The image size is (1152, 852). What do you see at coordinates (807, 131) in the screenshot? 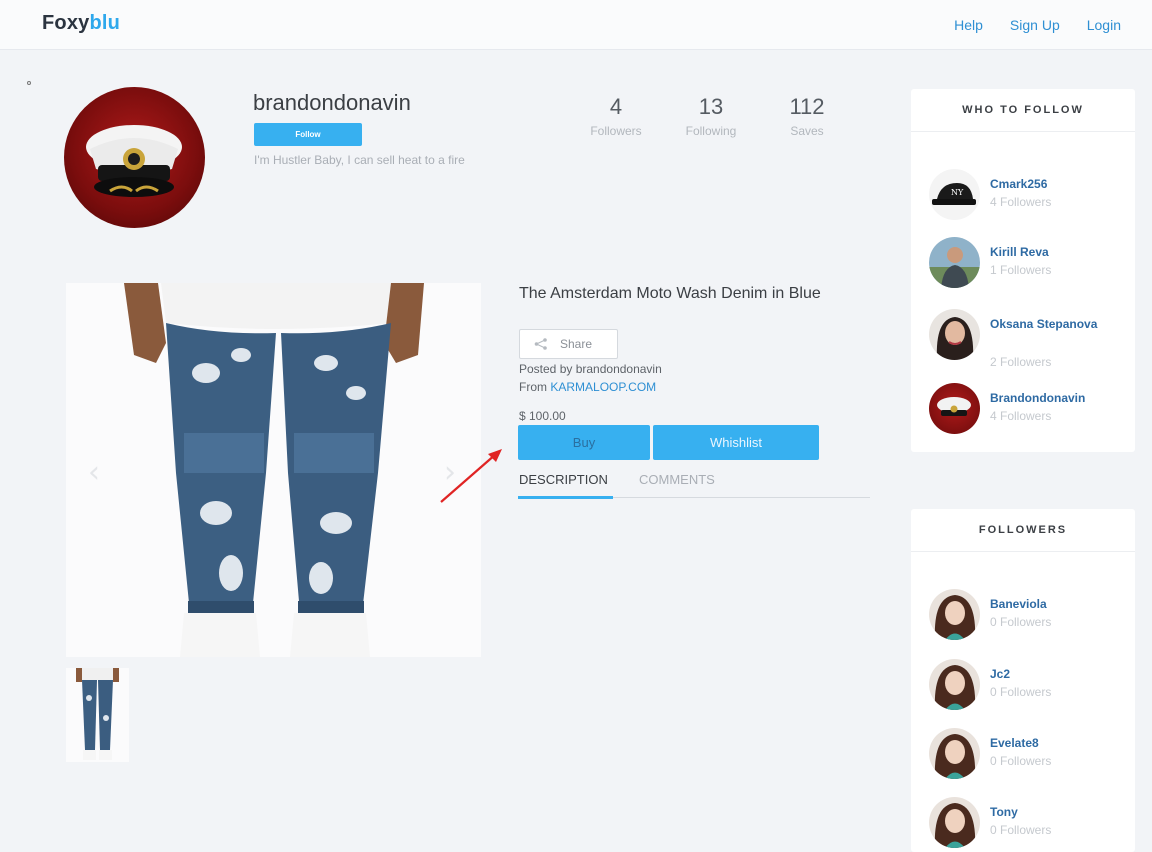
I see `stat-saves-label: Saves` at bounding box center [807, 131].